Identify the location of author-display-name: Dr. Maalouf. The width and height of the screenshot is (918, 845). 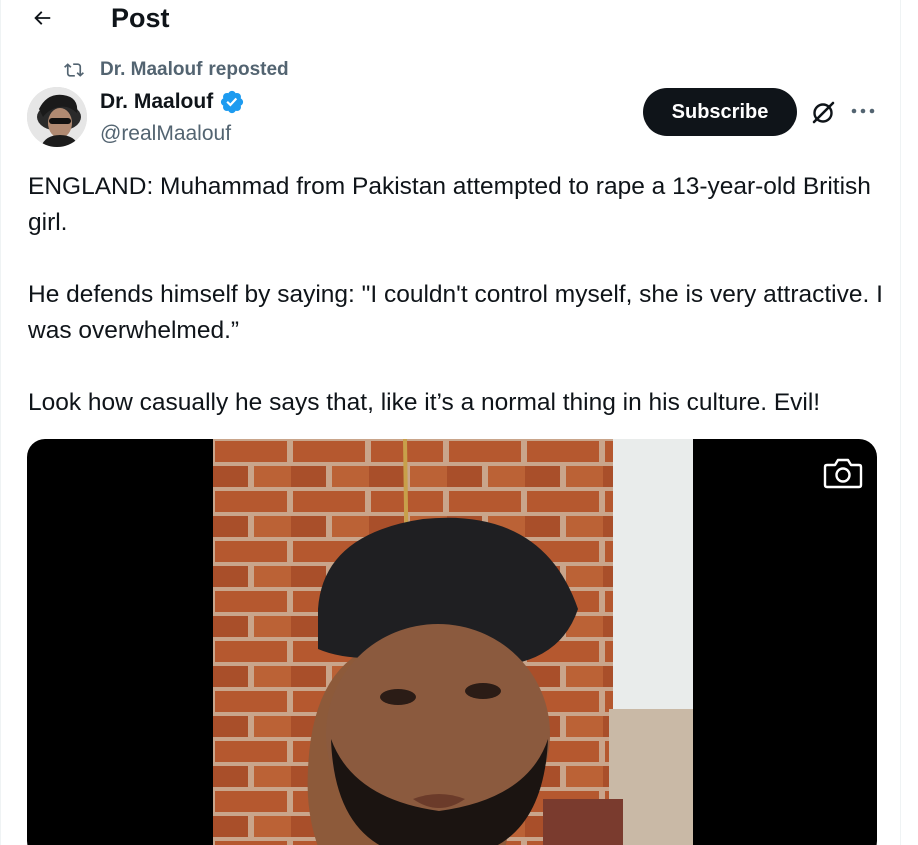
(157, 101).